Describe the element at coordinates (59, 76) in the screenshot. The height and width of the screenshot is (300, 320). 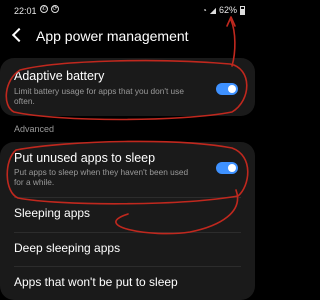
I see `adaptive-battery-title: Adaptive battery` at that location.